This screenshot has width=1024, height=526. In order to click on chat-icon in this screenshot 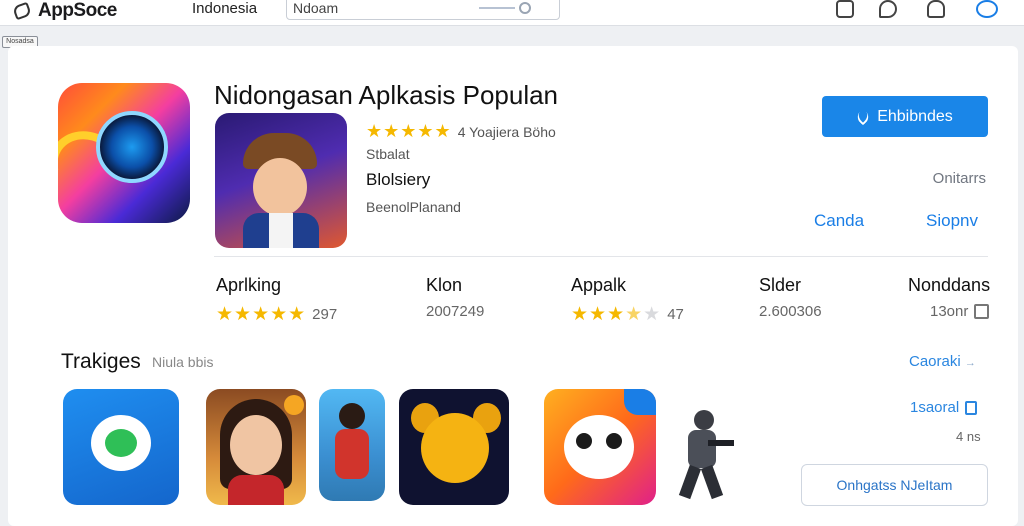, I will do `click(888, 9)`.